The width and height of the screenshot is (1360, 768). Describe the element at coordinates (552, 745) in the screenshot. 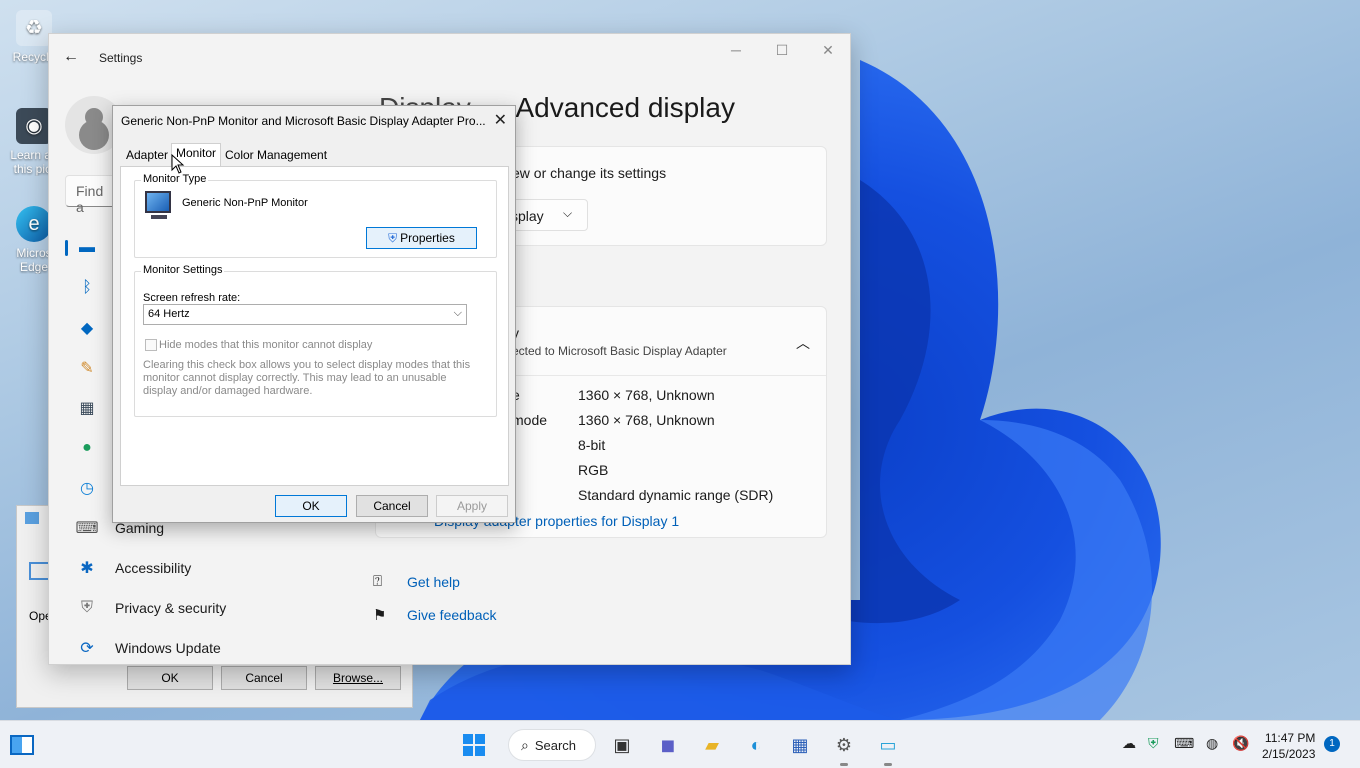

I see `taskbar-search: ⌕ Search` at that location.